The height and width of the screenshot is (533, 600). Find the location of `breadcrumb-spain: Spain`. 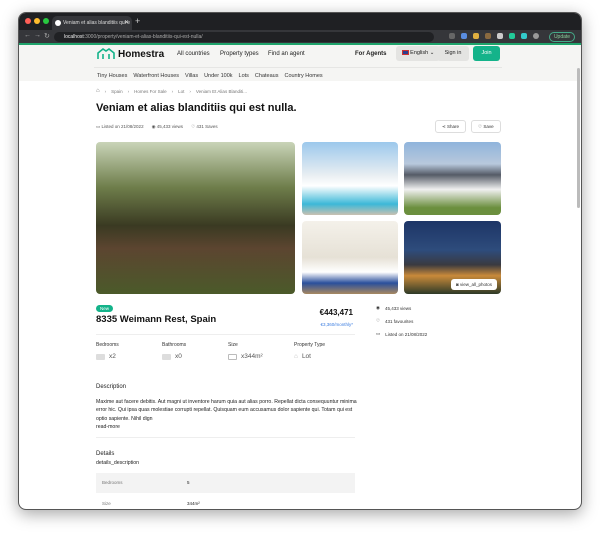

breadcrumb-spain: Spain is located at coordinates (117, 91).